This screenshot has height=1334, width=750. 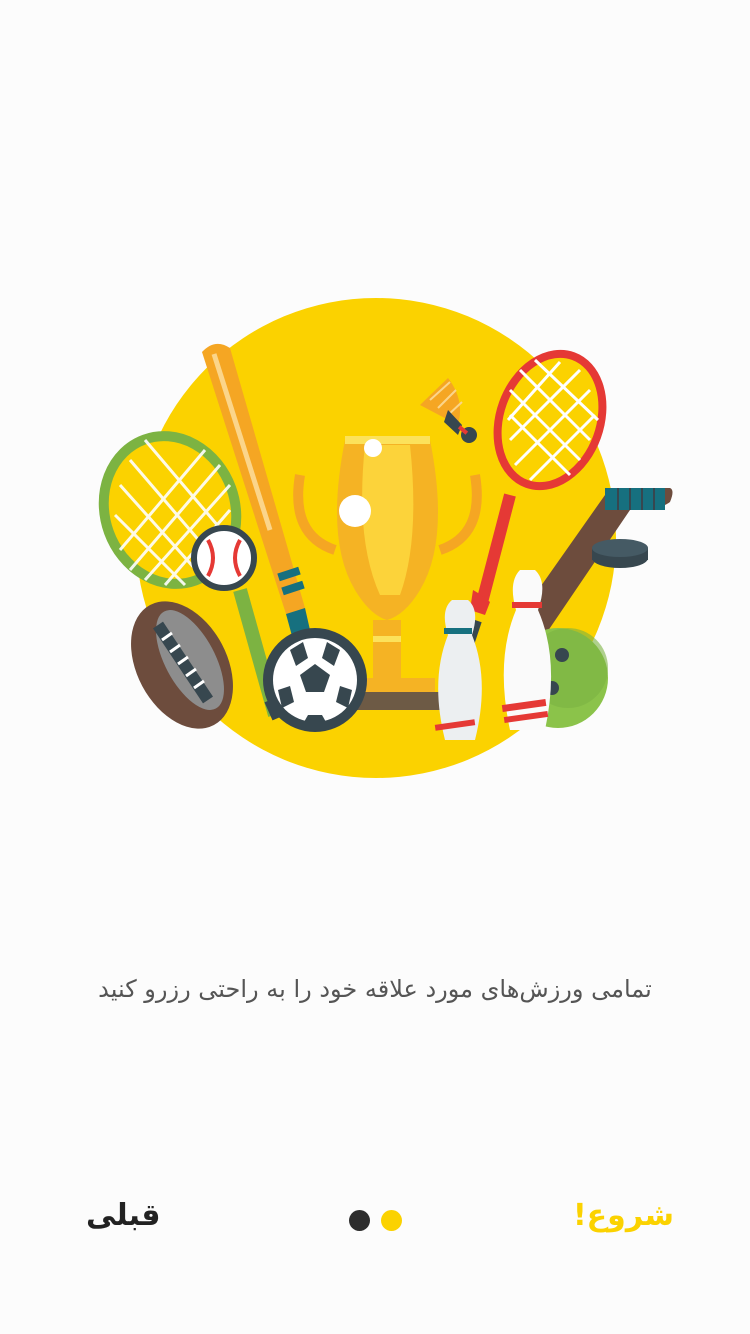 I want to click on baseball-icon, so click(x=224, y=558).